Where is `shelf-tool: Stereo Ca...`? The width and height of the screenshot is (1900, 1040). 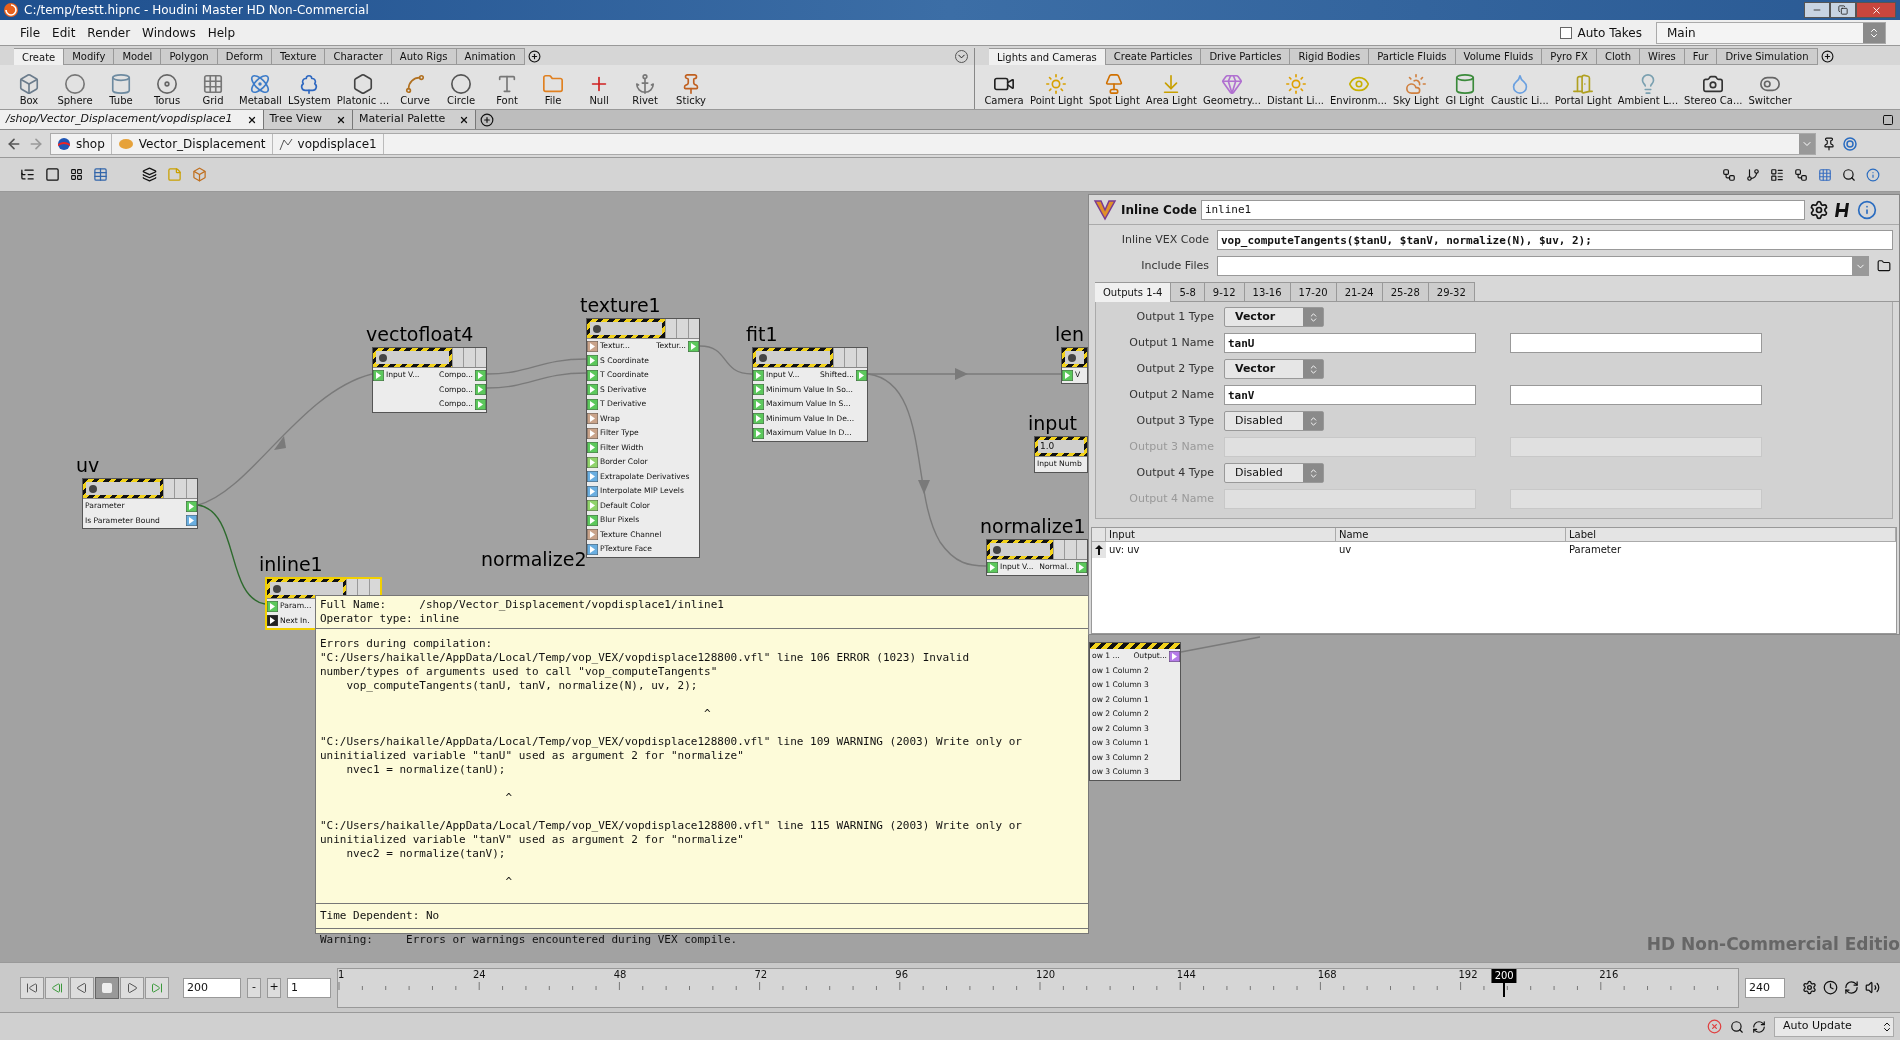
shelf-tool: Stereo Ca... is located at coordinates (1713, 90).